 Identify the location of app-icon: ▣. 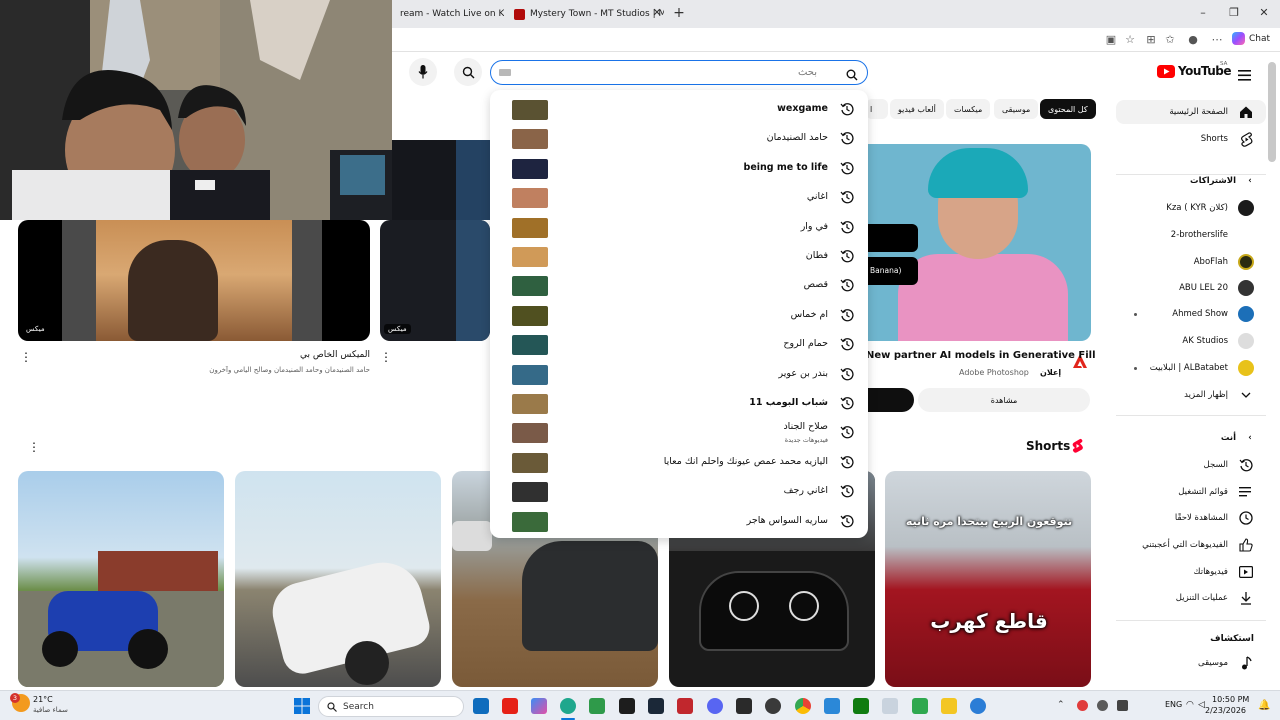
(1111, 40).